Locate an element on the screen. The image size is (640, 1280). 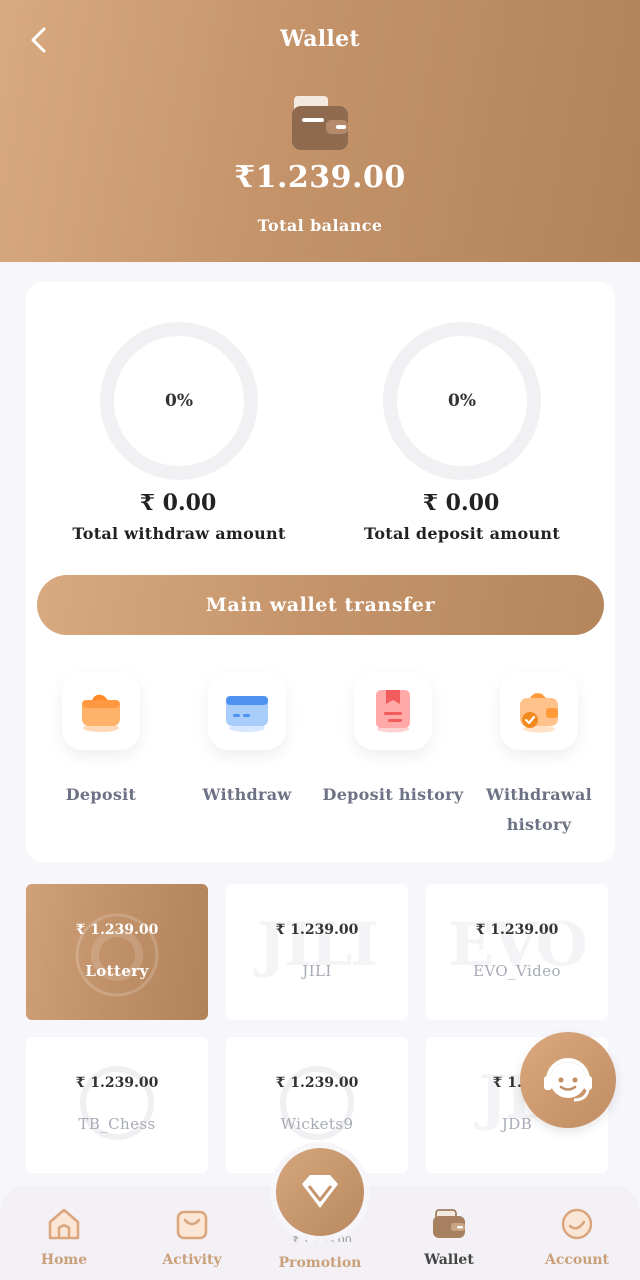
total-balance-amount: ₹1.239.00 is located at coordinates (320, 177).